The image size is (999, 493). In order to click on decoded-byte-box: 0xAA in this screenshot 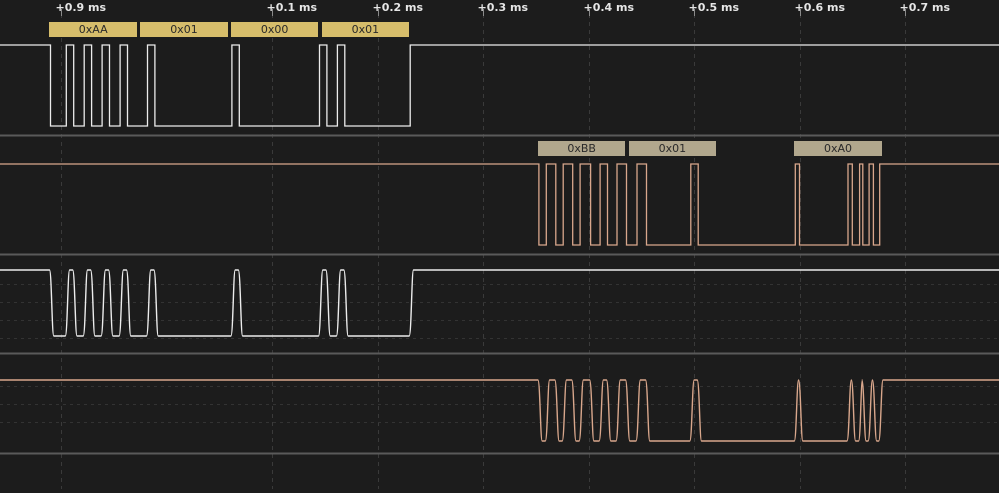, I will do `click(93, 29)`.